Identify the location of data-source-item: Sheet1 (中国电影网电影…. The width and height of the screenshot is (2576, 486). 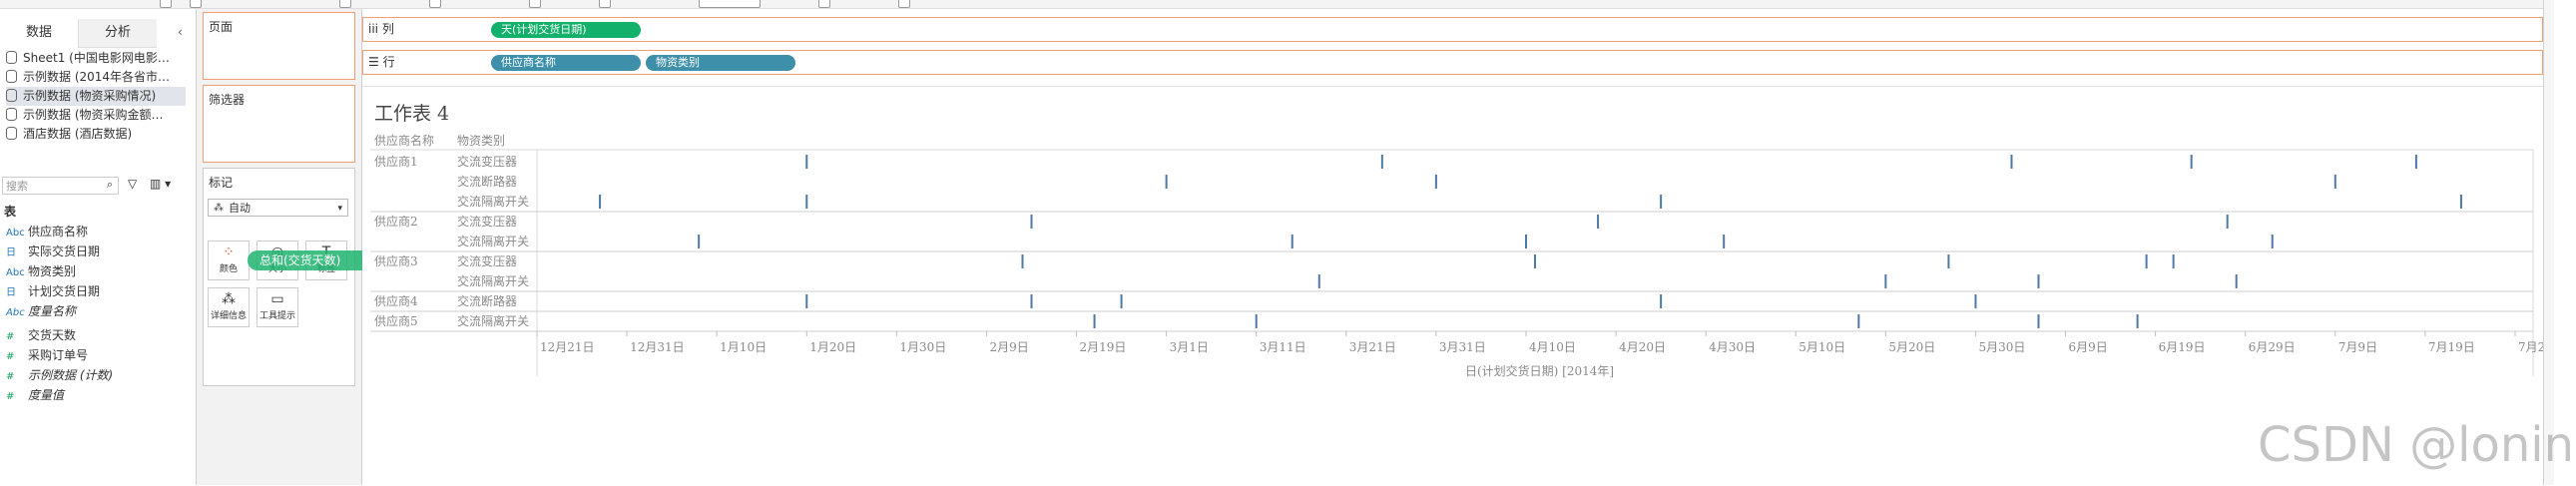
(96, 58).